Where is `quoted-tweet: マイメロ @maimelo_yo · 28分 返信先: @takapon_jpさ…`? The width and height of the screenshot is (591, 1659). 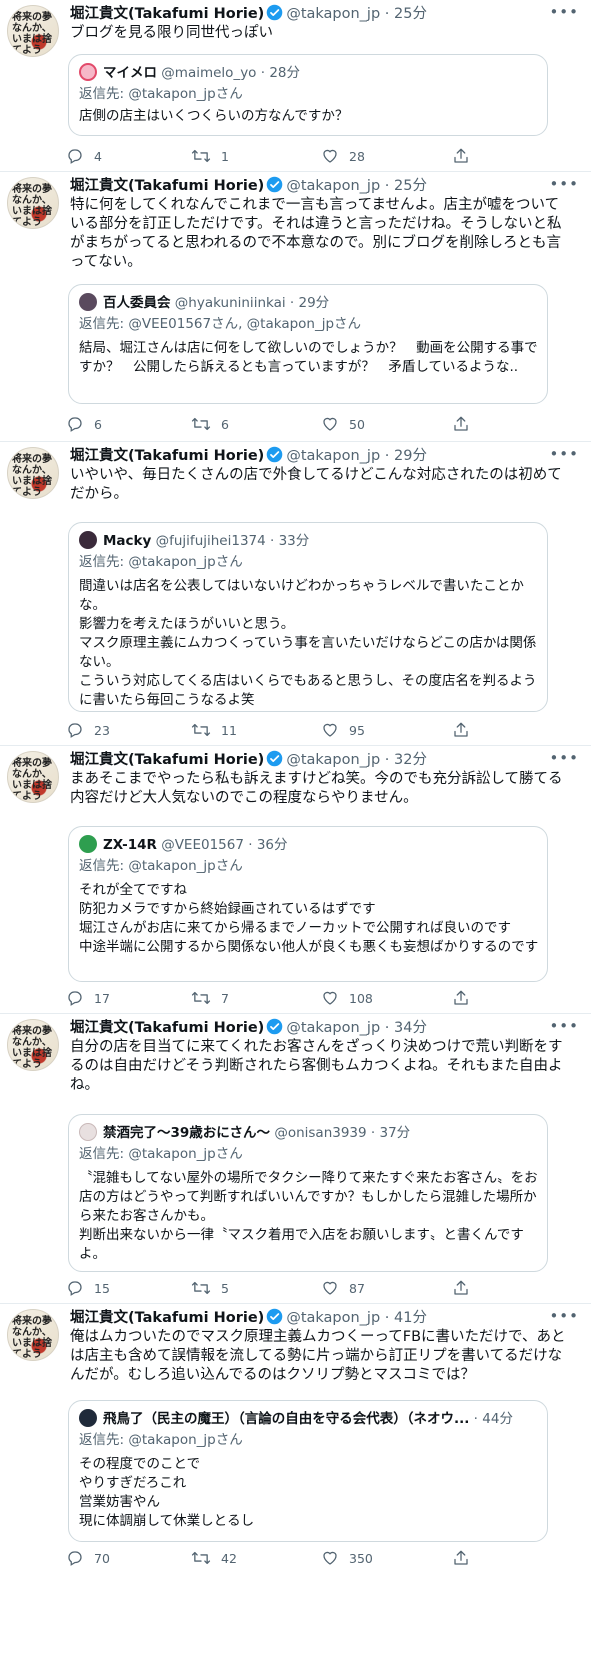
quoted-tweet: マイメロ @maimelo_yo · 28分 返信先: @takapon_jpさ… is located at coordinates (308, 95).